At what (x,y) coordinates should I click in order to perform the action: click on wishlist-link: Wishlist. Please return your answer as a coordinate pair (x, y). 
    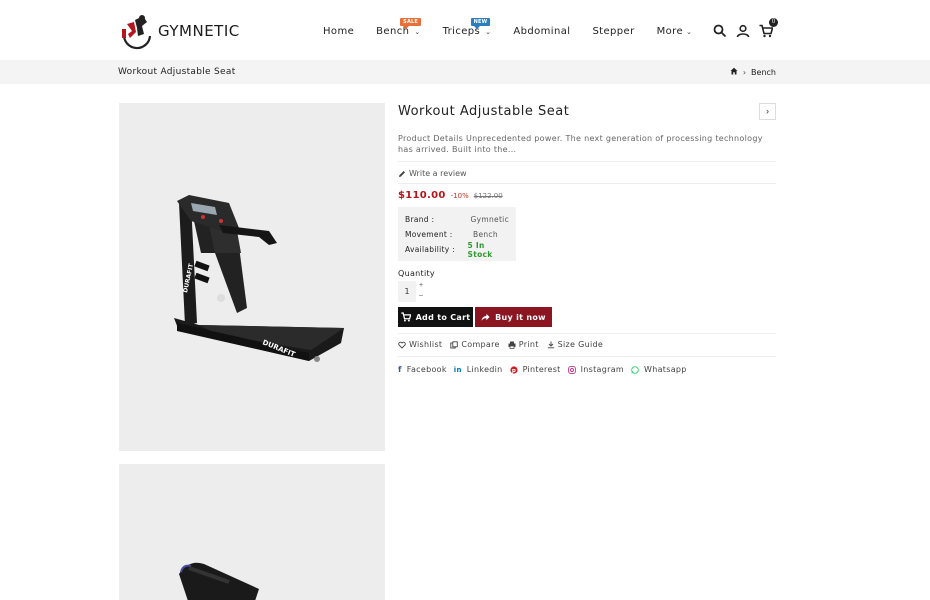
    Looking at the image, I should click on (420, 344).